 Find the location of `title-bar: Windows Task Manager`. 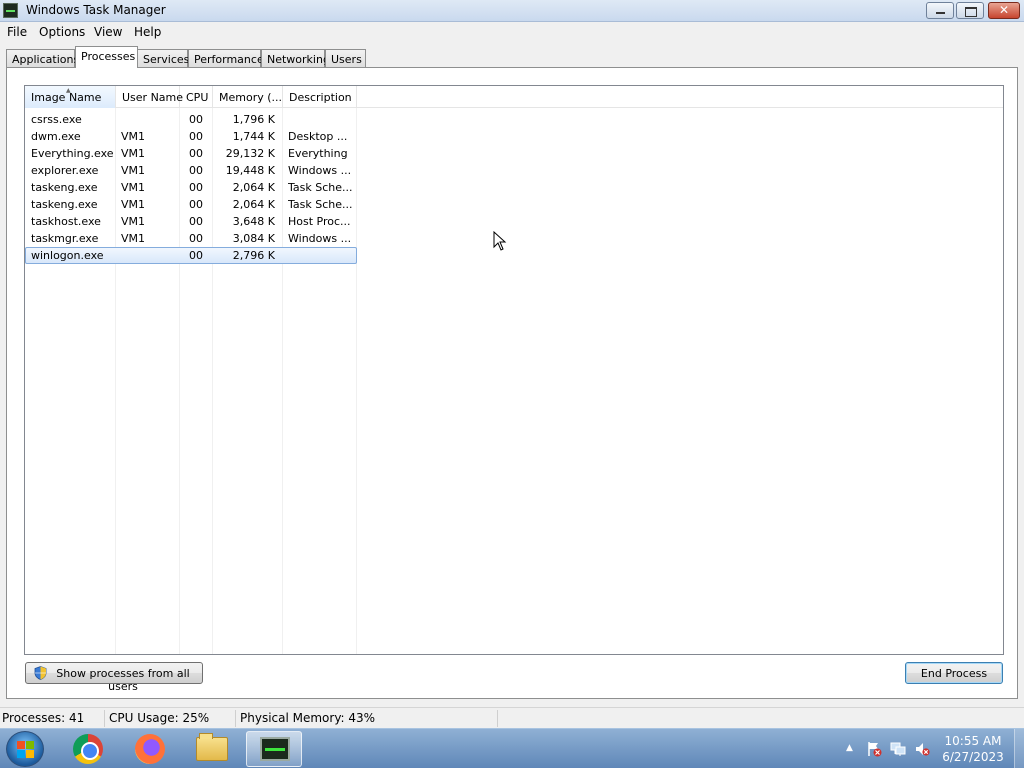

title-bar: Windows Task Manager is located at coordinates (512, 11).